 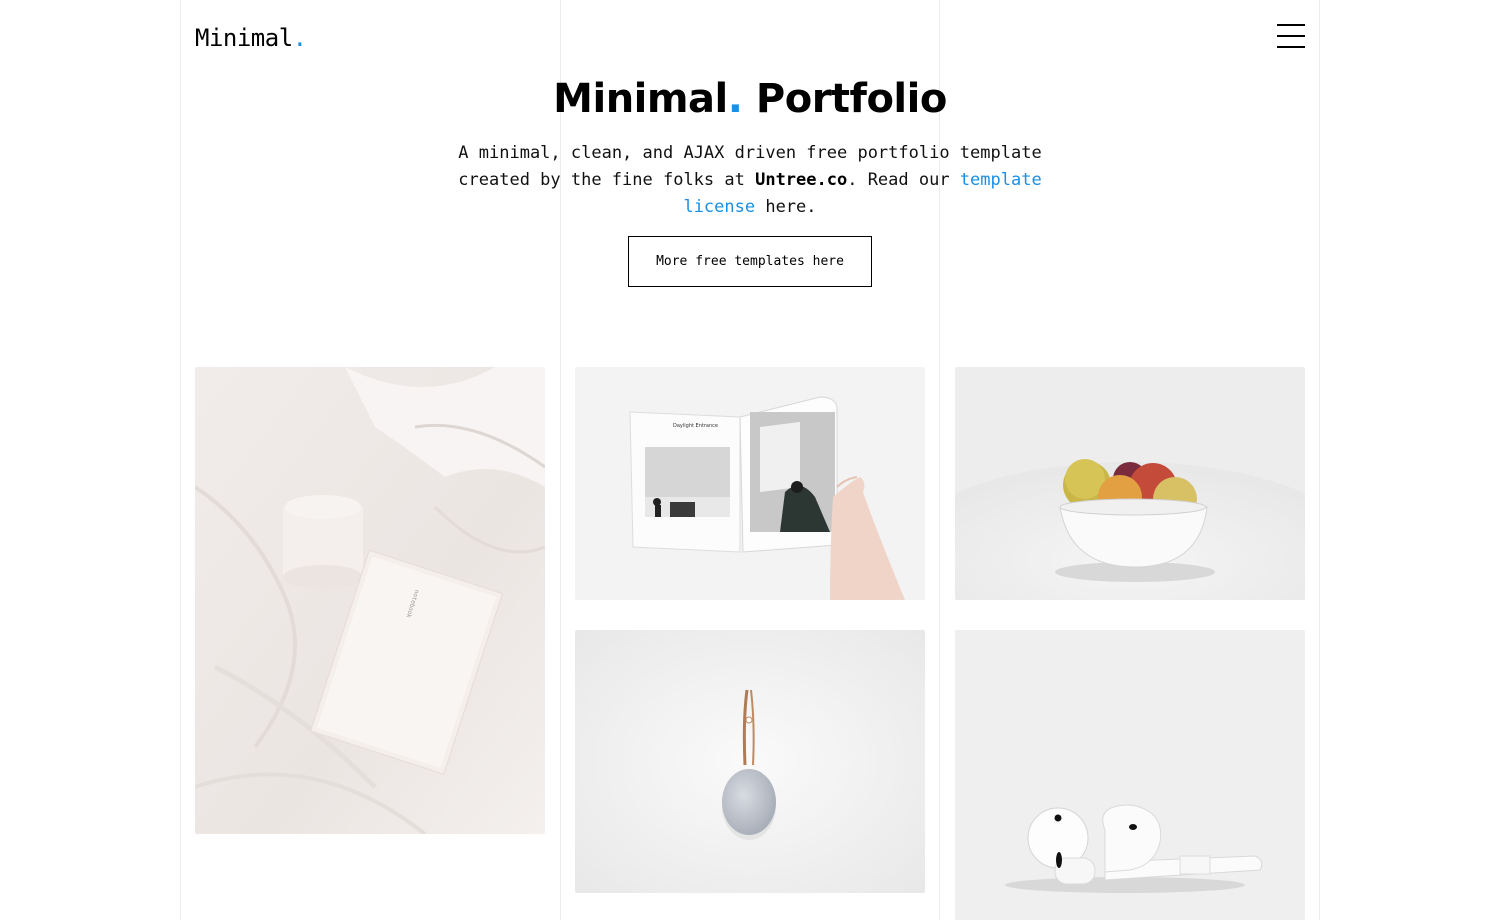 What do you see at coordinates (695, 426) in the screenshot?
I see `svg-text: Daylight Entrance` at bounding box center [695, 426].